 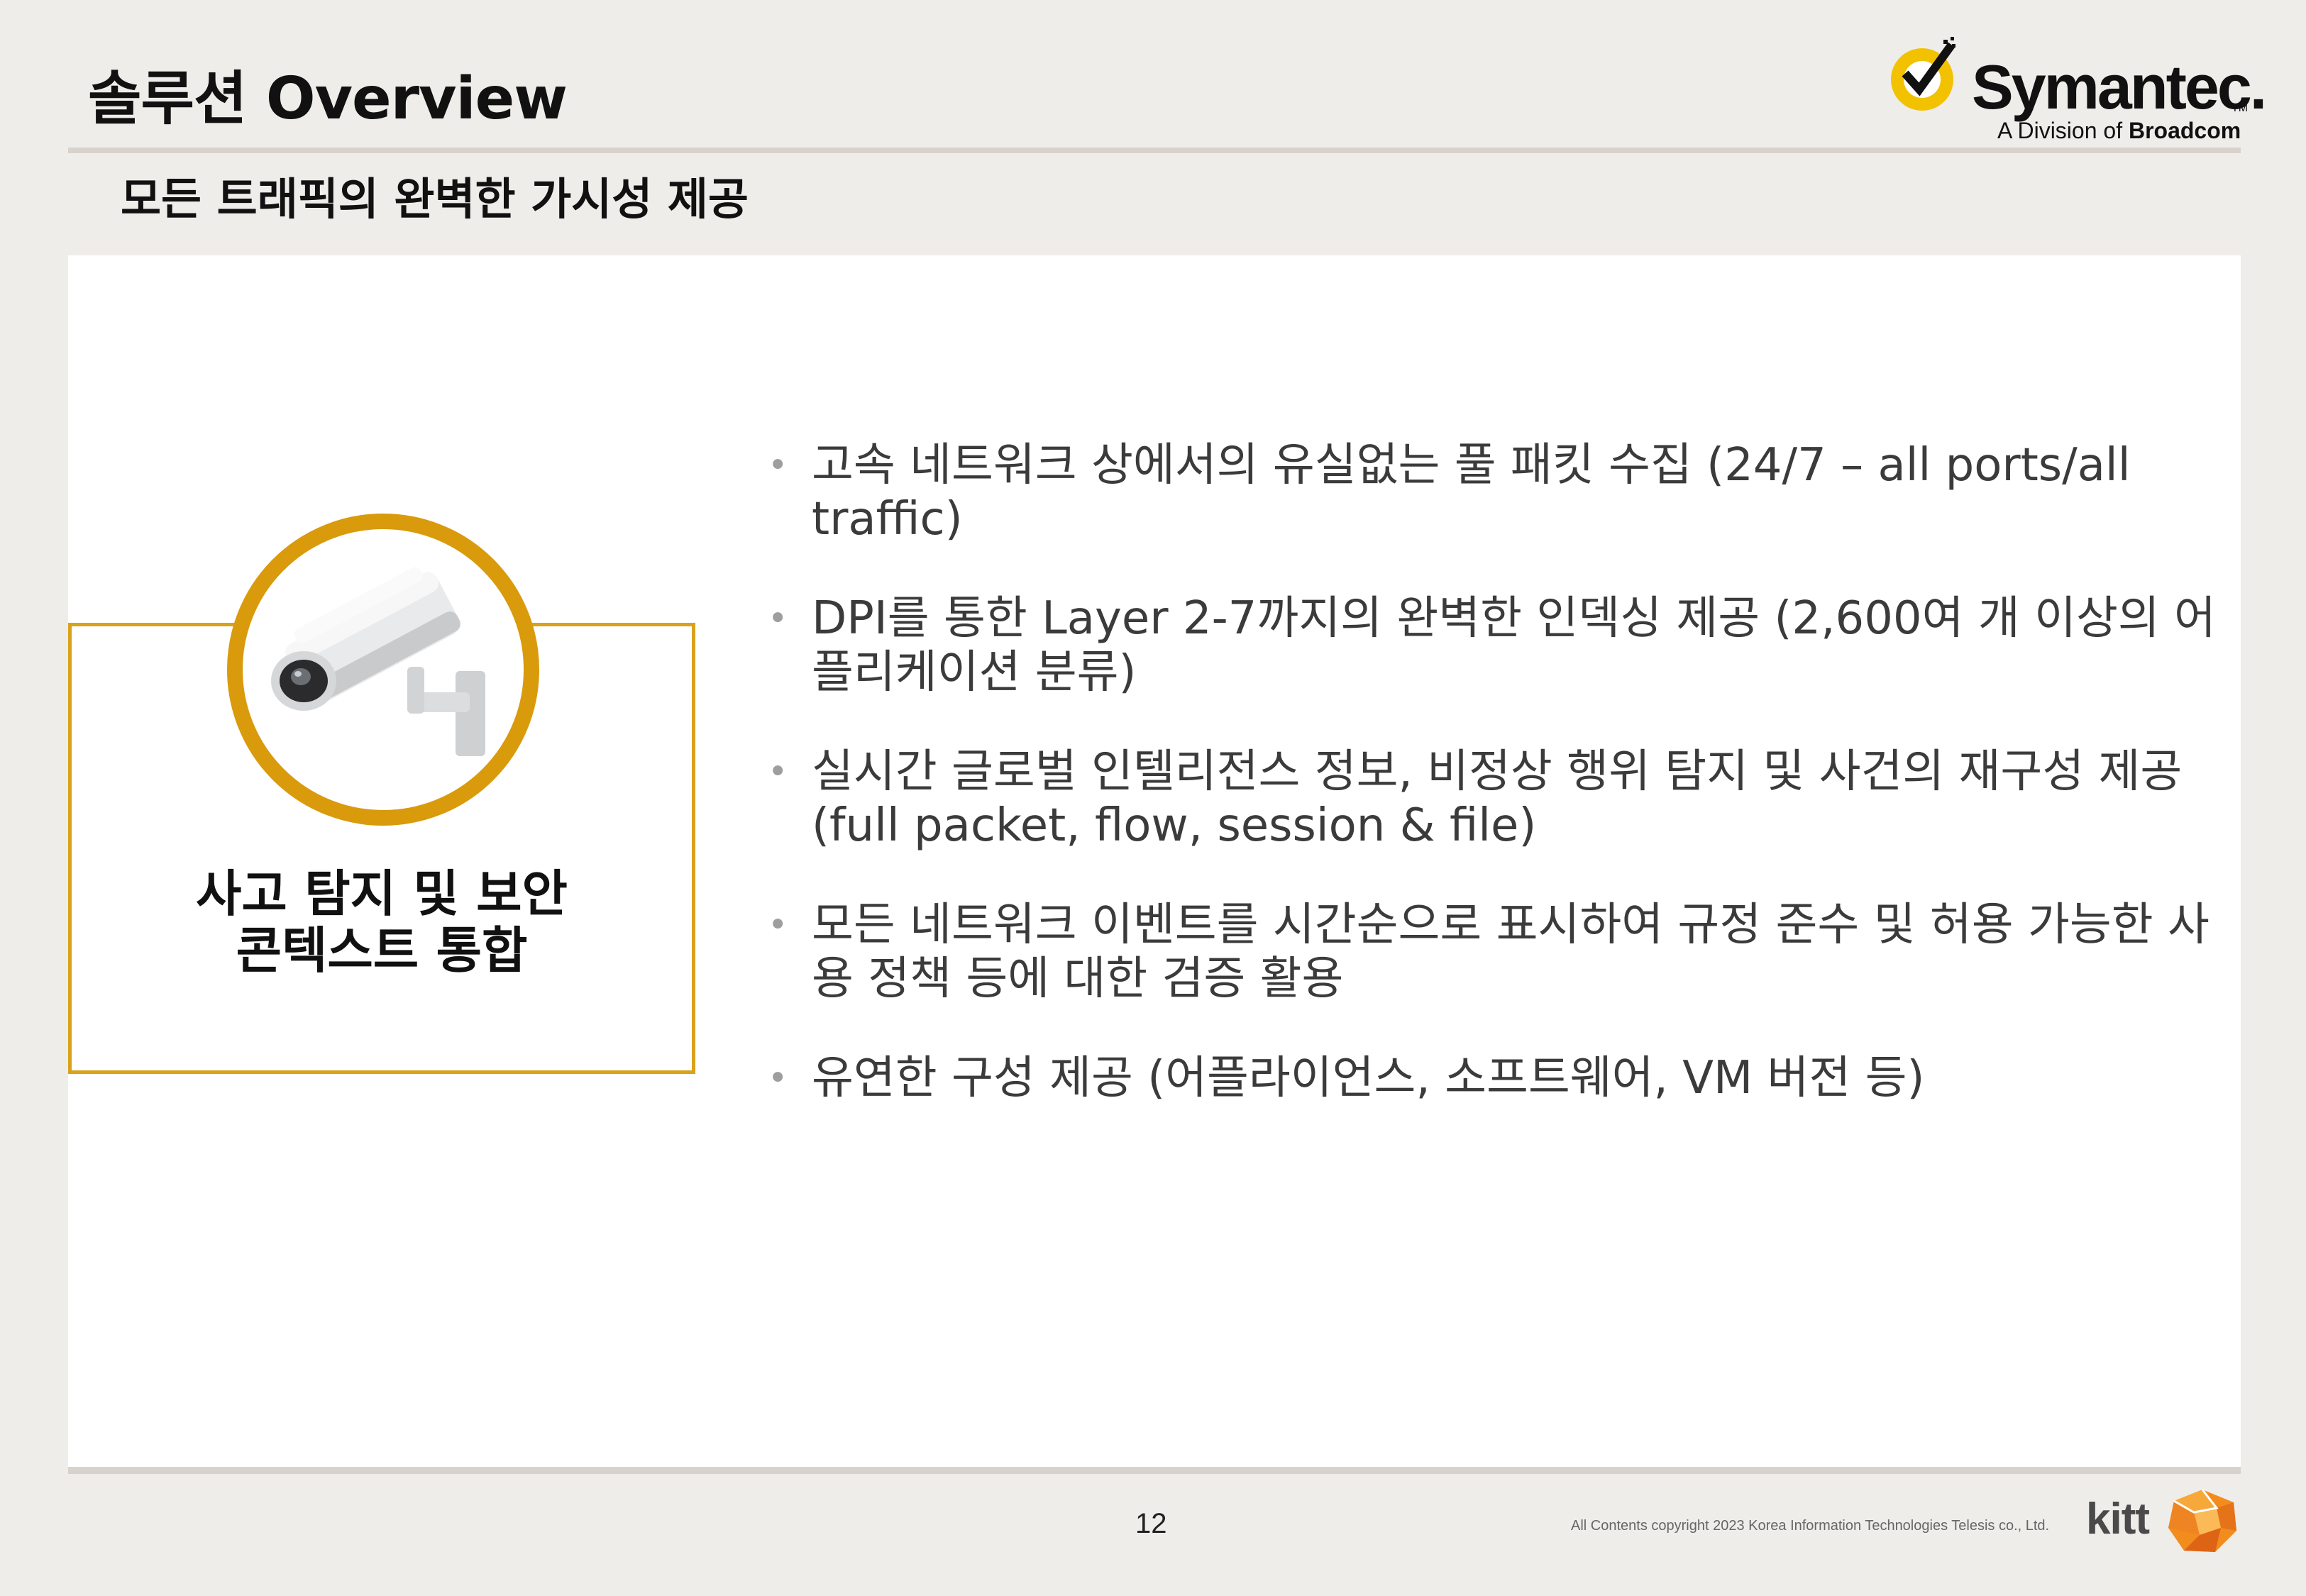 I want to click on page-number: 12, so click(x=1151, y=1523).